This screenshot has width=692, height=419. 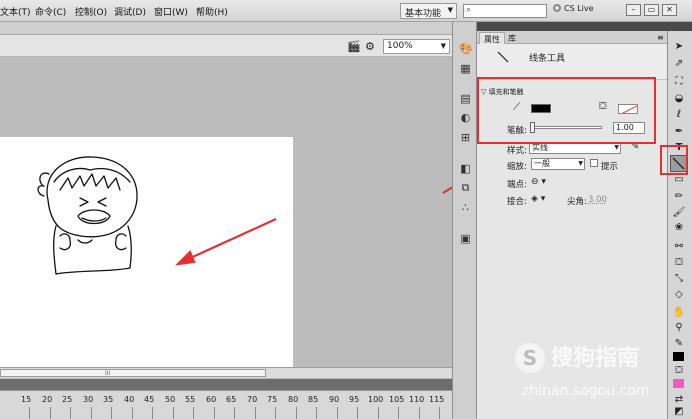 I want to click on panel-title-bar, so click(x=572, y=26).